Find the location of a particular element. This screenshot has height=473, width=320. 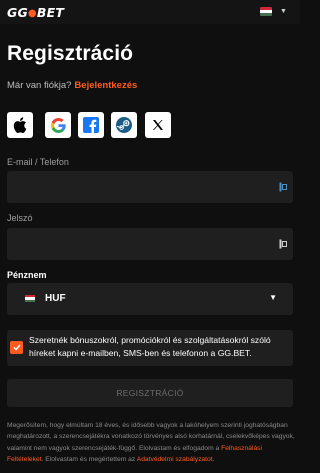

legal-text-3: . is located at coordinates (213, 460).